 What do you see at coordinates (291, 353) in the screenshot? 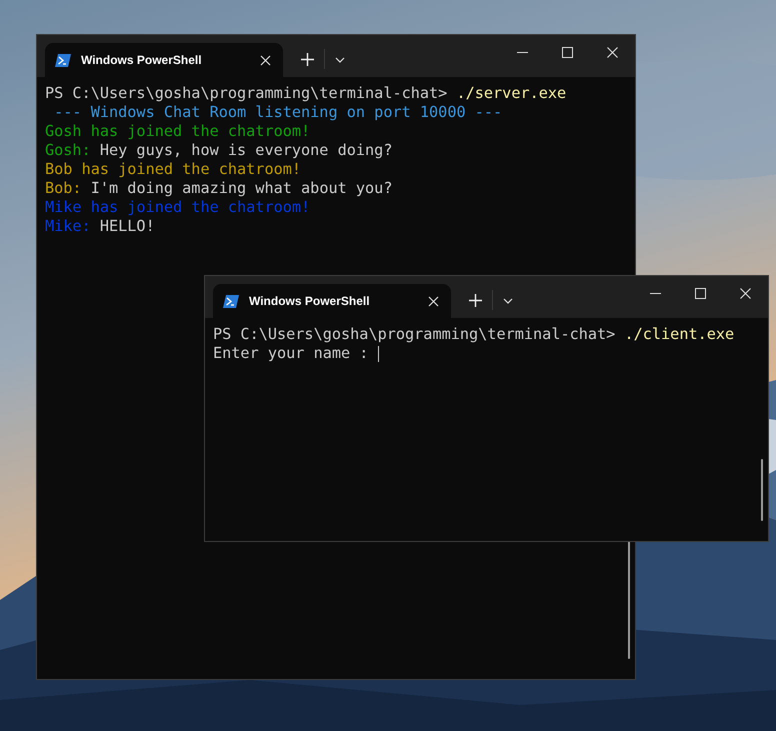
I see `terminal-text: Enter your name :` at bounding box center [291, 353].